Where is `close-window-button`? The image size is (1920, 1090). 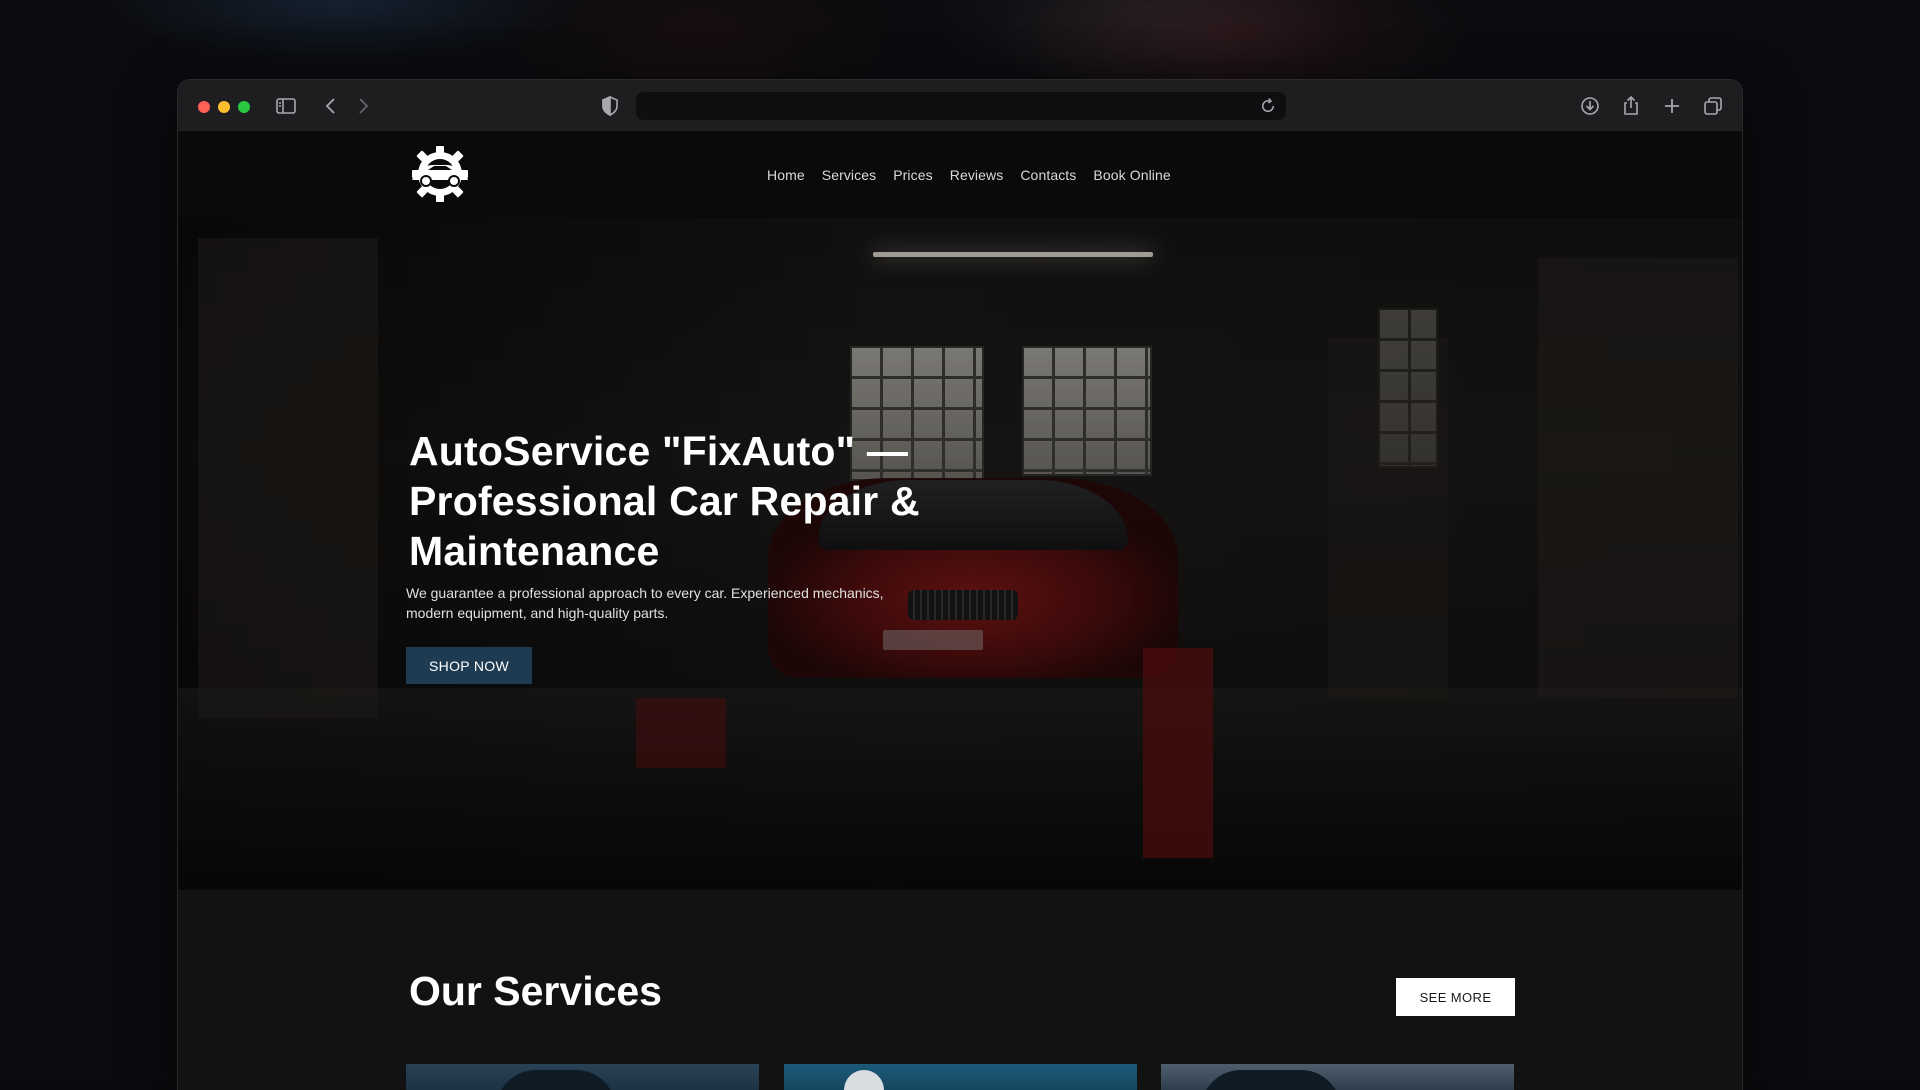
close-window-button is located at coordinates (204, 107).